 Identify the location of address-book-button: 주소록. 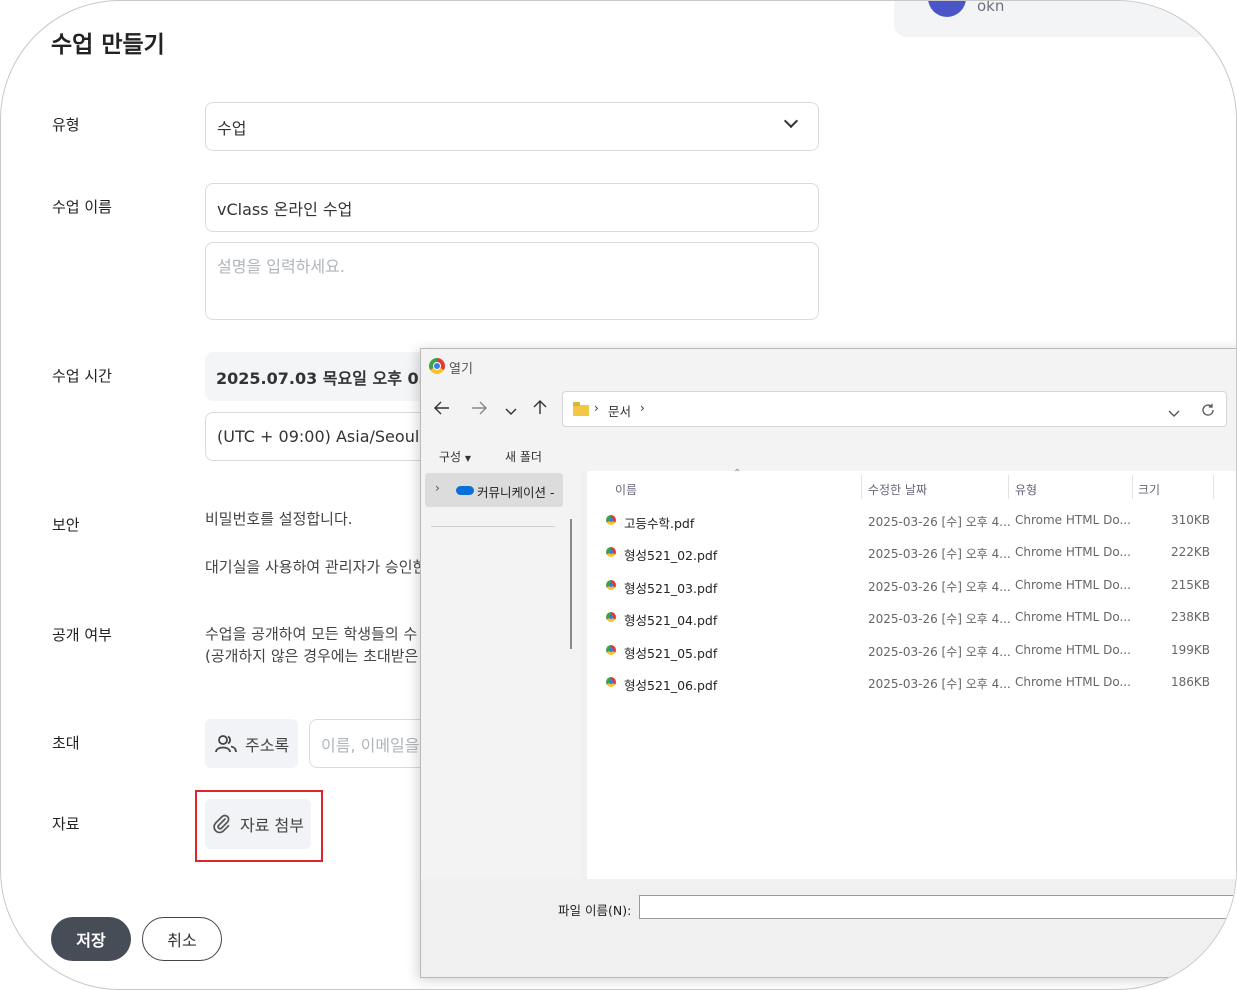
(251, 743).